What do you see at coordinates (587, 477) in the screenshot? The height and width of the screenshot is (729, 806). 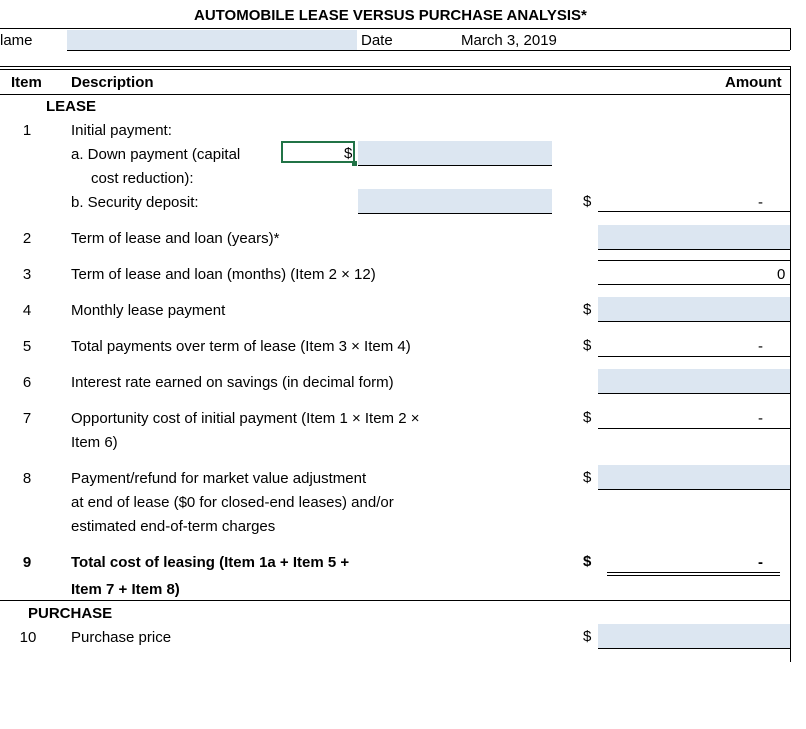 I see `item-8-currency: $` at bounding box center [587, 477].